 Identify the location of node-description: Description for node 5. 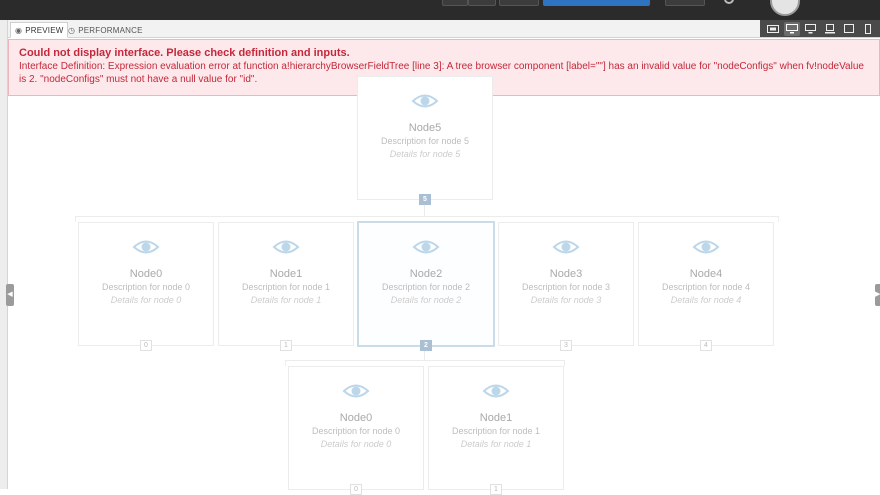
(425, 141).